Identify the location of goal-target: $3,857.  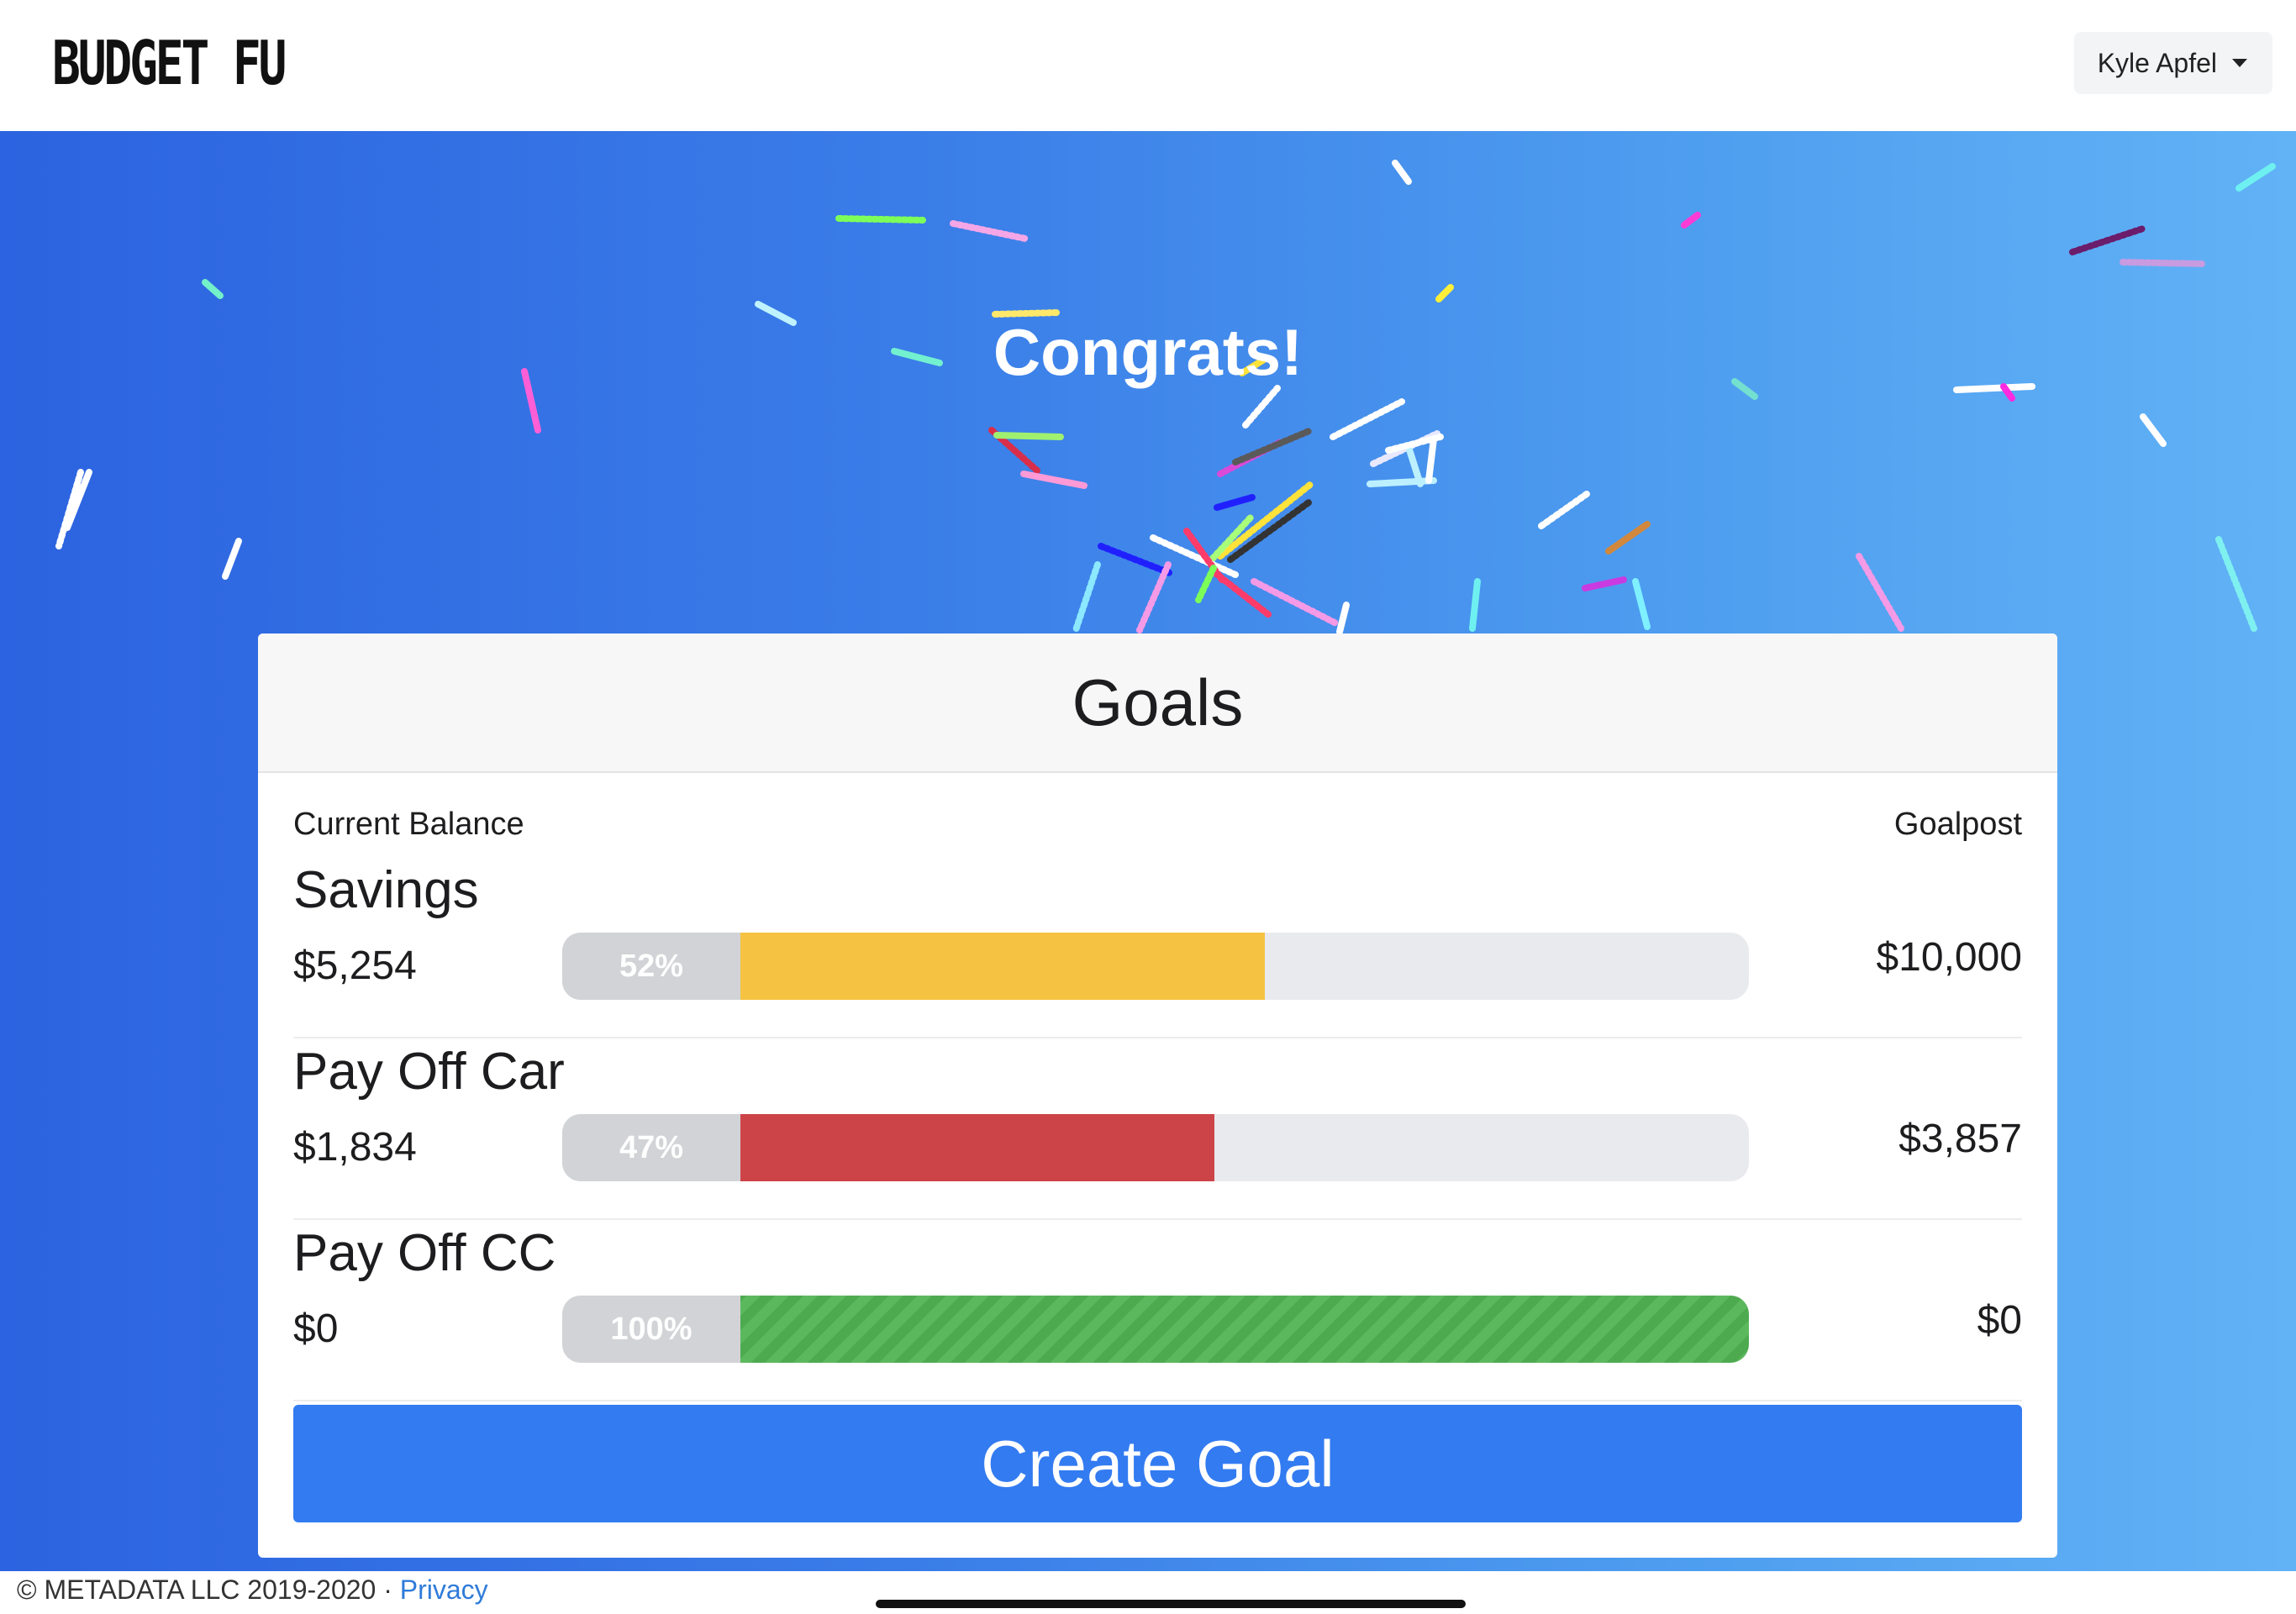
(1960, 1139).